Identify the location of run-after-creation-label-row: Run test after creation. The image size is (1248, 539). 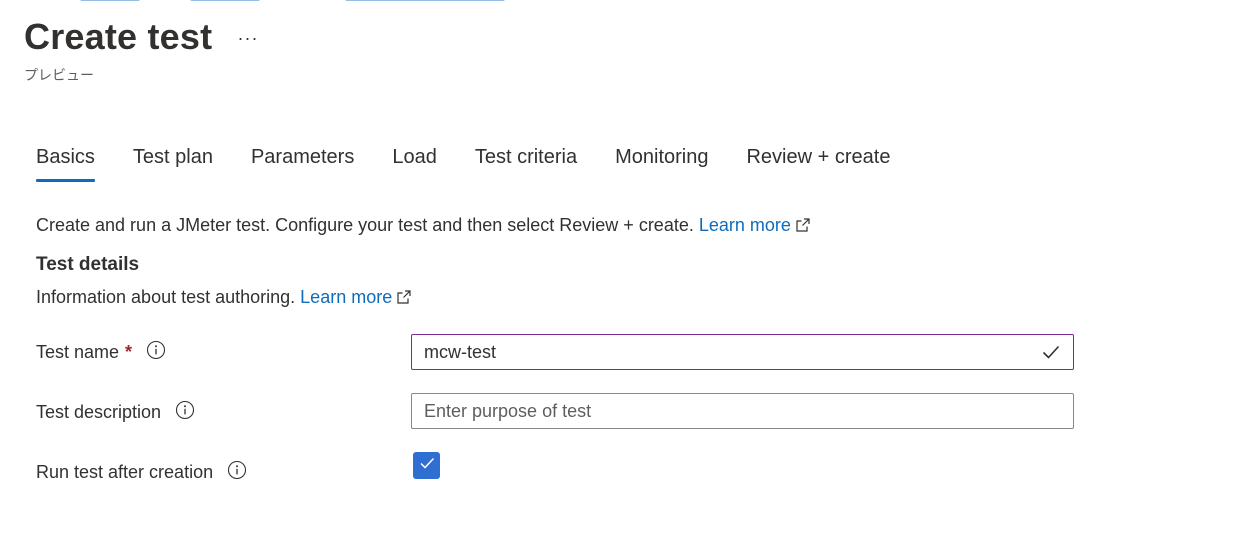
(141, 472).